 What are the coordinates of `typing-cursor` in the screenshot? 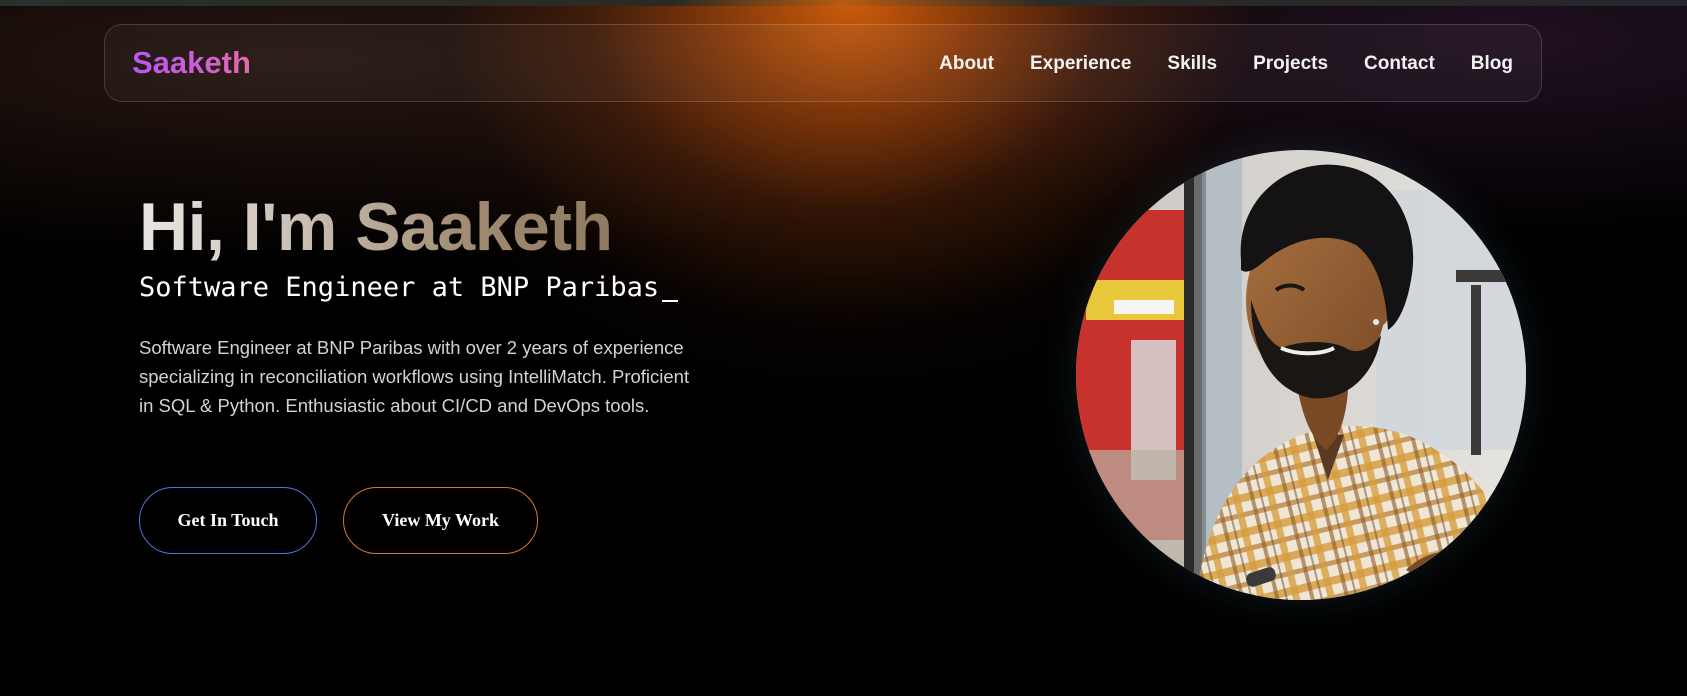 It's located at (670, 288).